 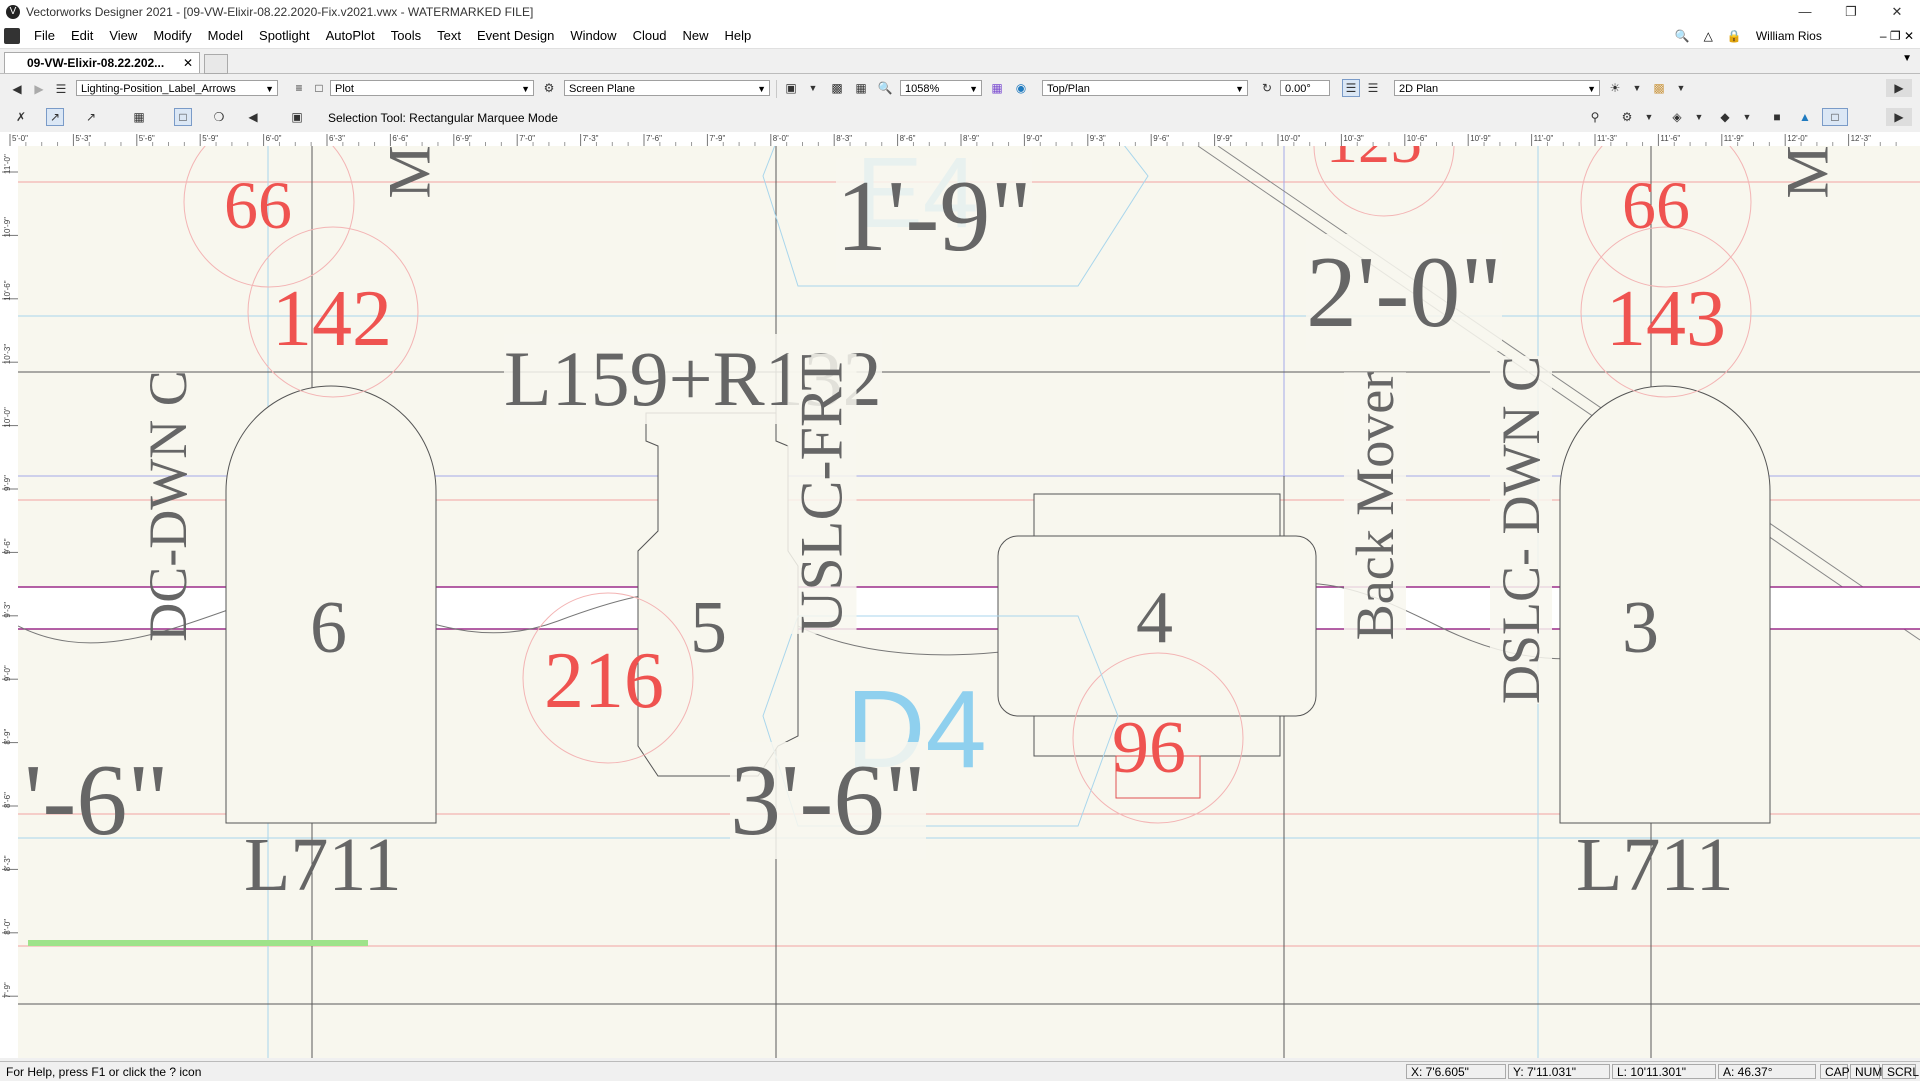 I want to click on document-icon, so click(x=12, y=36).